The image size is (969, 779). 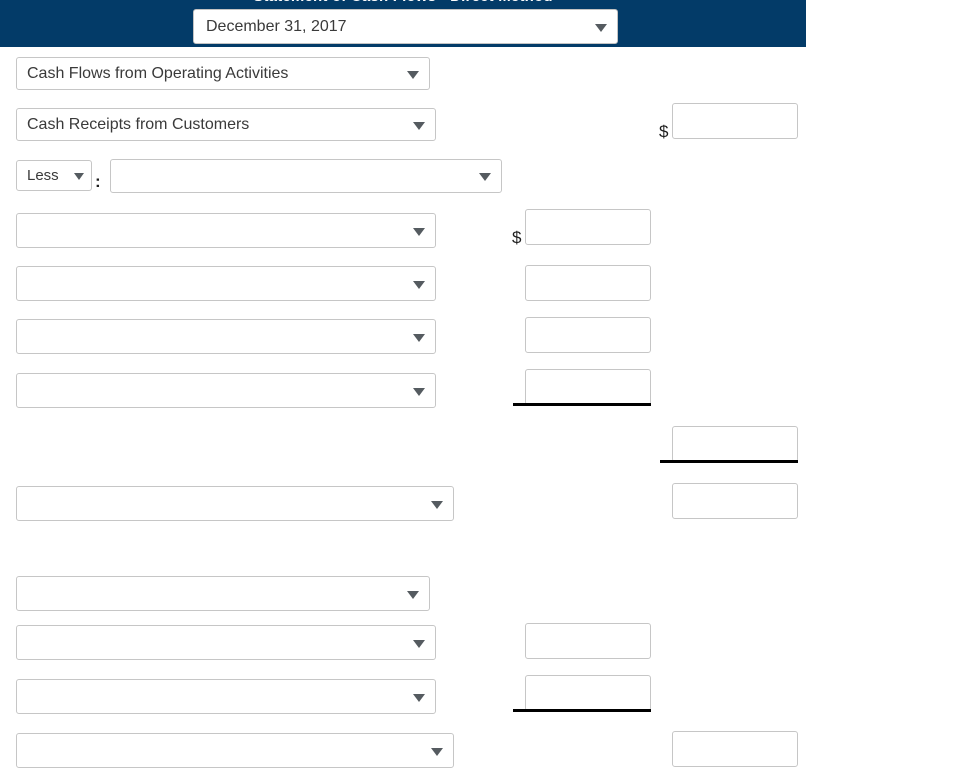 What do you see at coordinates (517, 237) in the screenshot?
I see `dollar-sign-payments: $` at bounding box center [517, 237].